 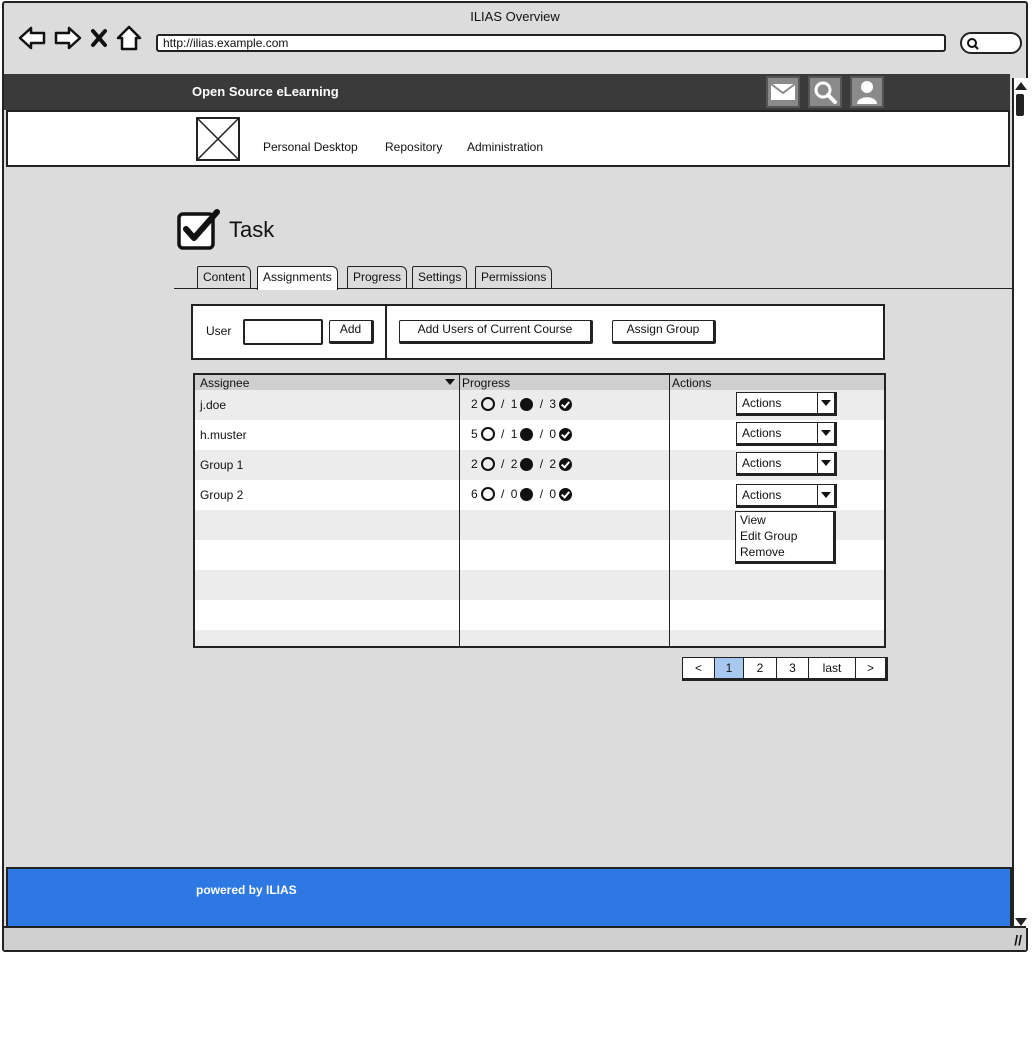 I want to click on open-count: 2, so click(x=474, y=404).